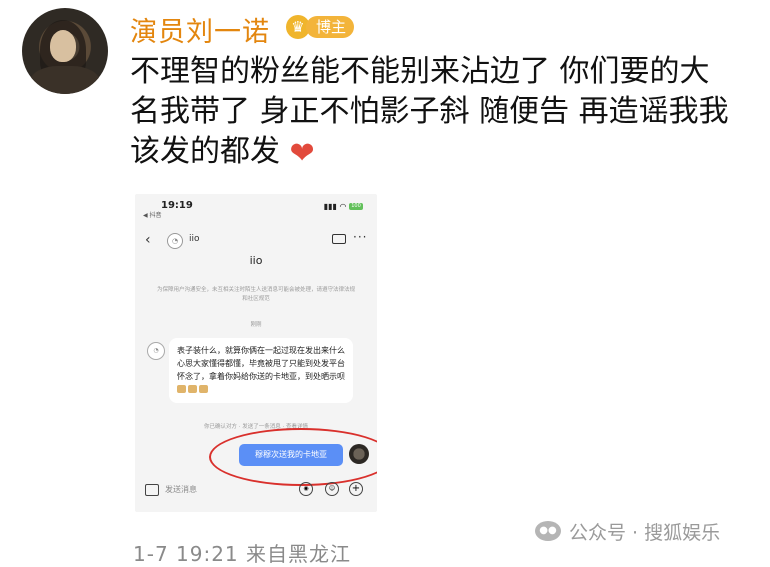 Image resolution: width=770 pixels, height=567 pixels. I want to click on heart-icon: ❤, so click(302, 153).